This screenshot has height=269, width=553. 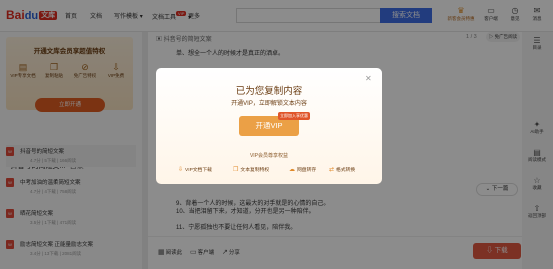 What do you see at coordinates (307, 170) in the screenshot?
I see `perk-label: 网盘转存` at bounding box center [307, 170].